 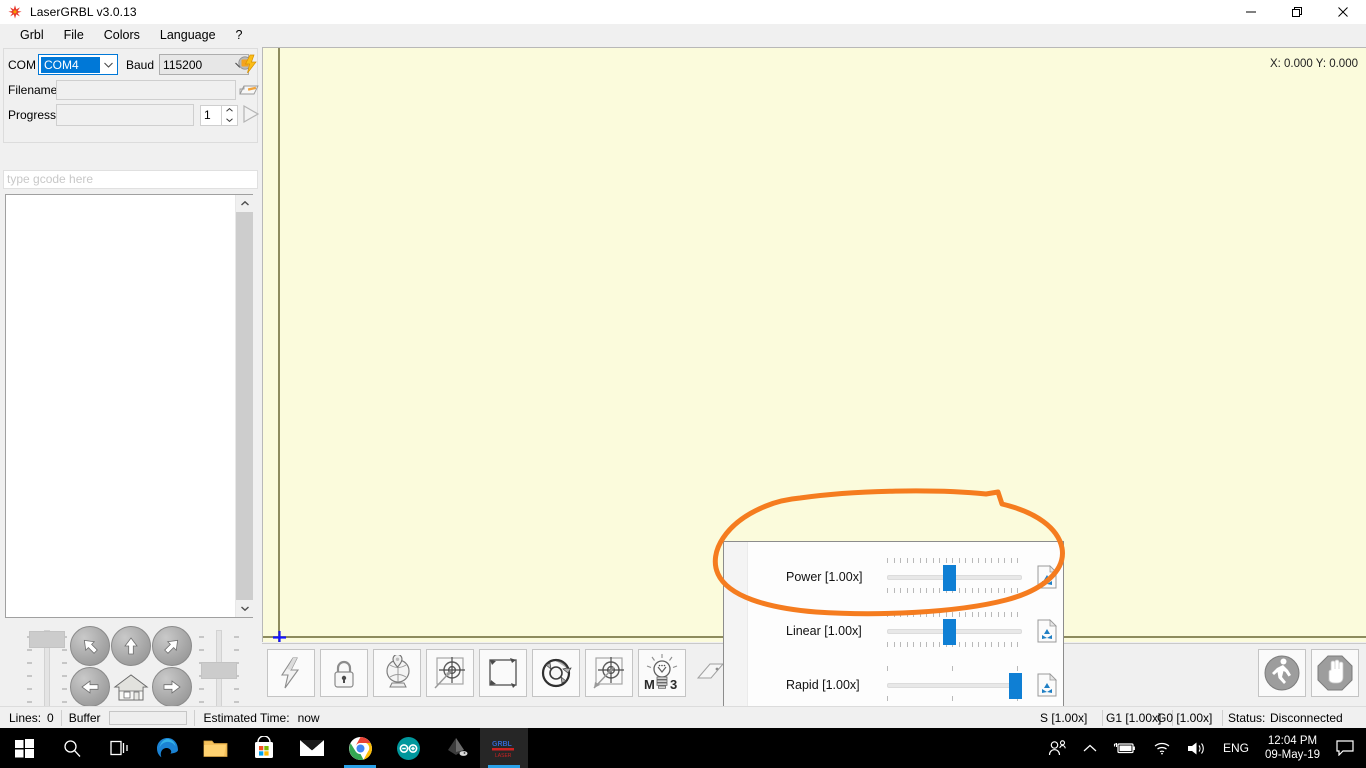 What do you see at coordinates (1047, 631) in the screenshot?
I see `linear-reset-recycle-icon` at bounding box center [1047, 631].